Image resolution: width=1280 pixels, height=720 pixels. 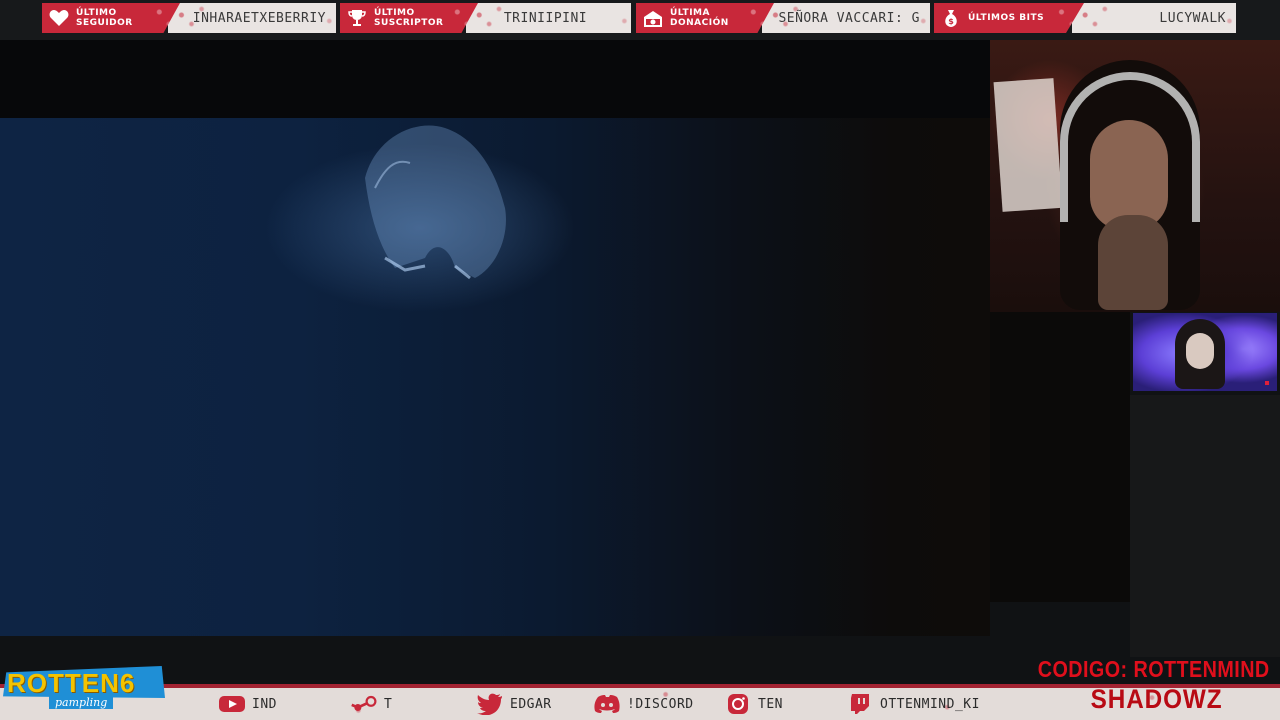 I want to click on alert-last-bits: $ ÚLTIMOS BITS LUCYWALK, so click(x=1085, y=18).